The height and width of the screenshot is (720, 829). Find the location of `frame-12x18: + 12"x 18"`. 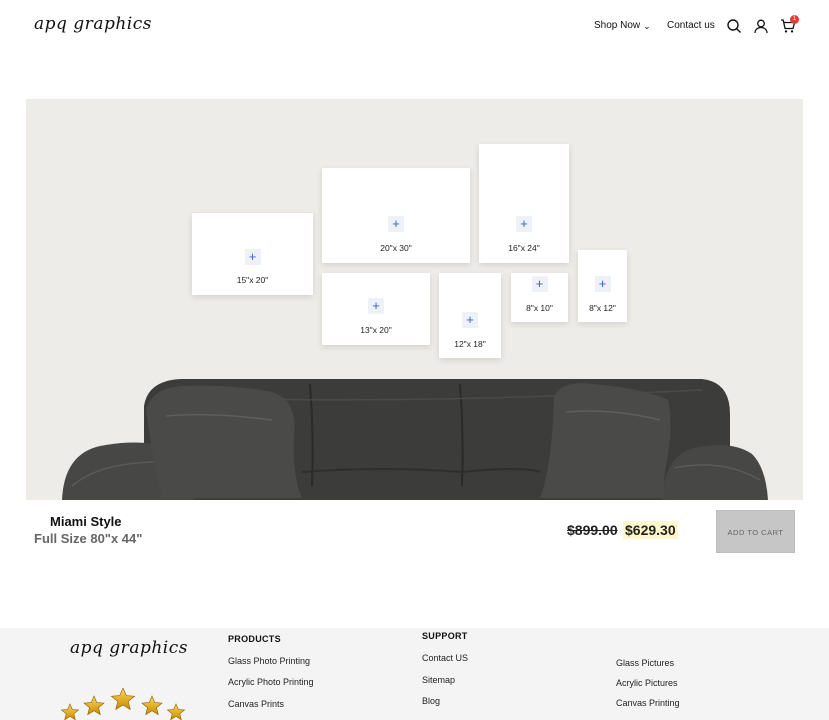

frame-12x18: + 12"x 18" is located at coordinates (470, 315).